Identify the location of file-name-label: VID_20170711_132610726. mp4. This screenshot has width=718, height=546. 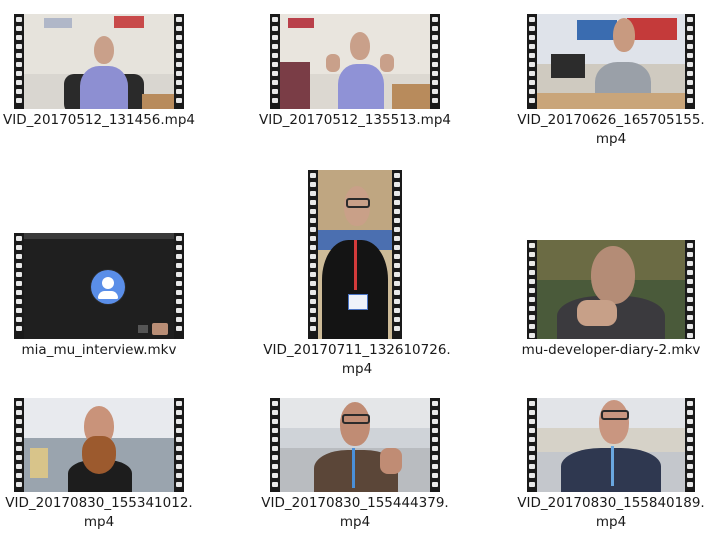
(357, 360).